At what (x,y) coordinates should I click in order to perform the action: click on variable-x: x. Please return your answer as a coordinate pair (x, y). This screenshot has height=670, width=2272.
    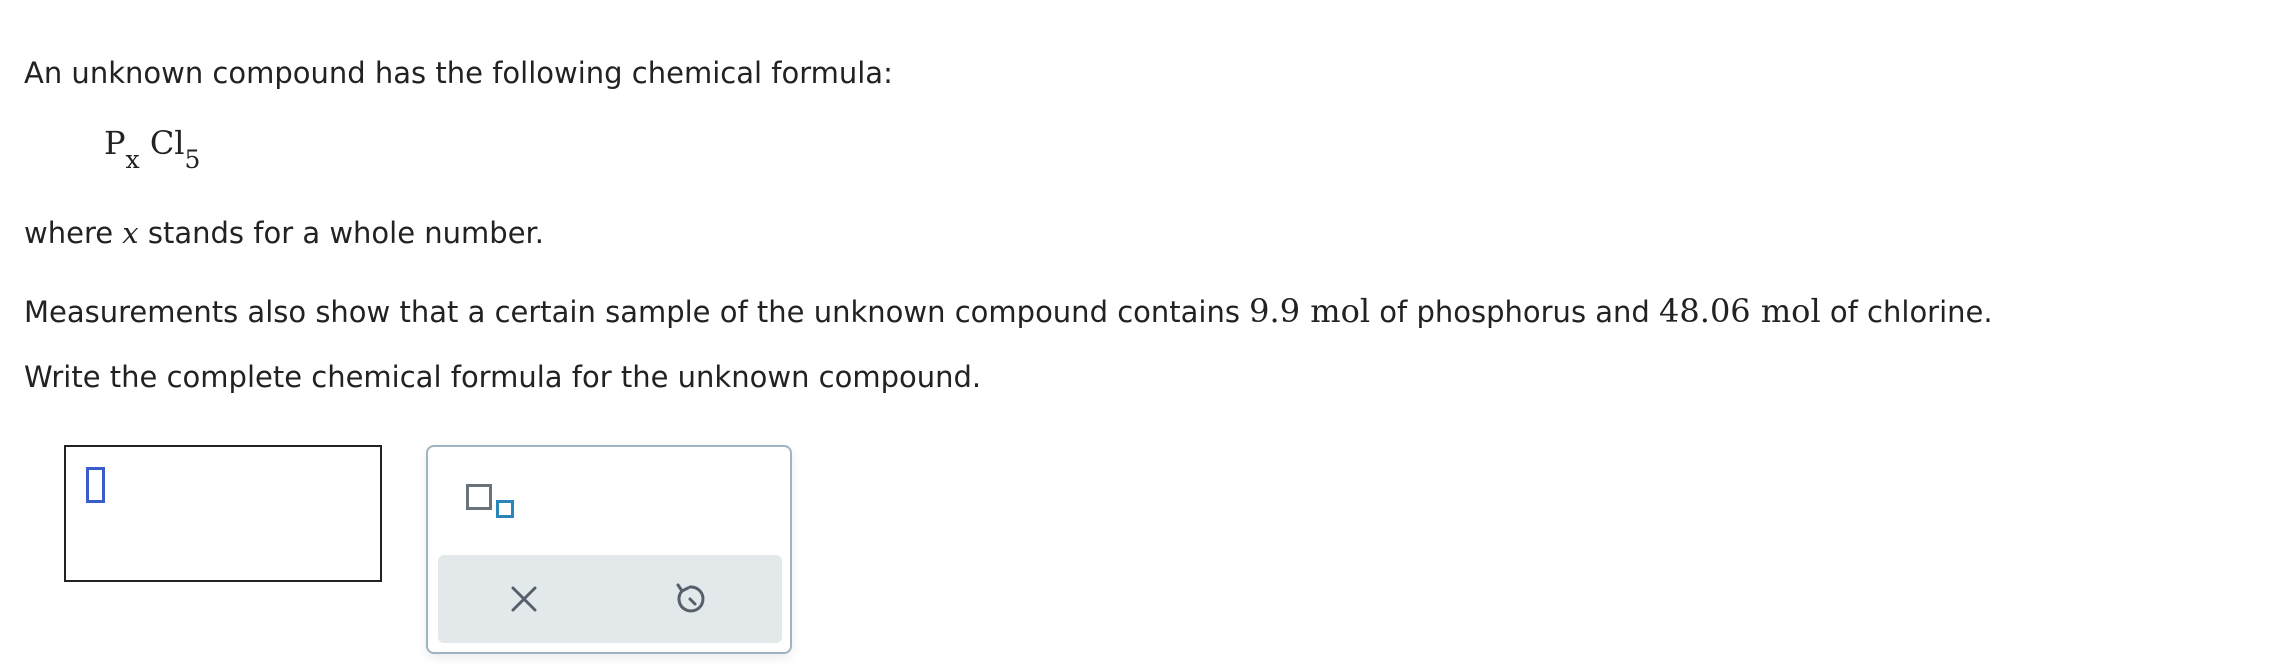
    Looking at the image, I should click on (130, 233).